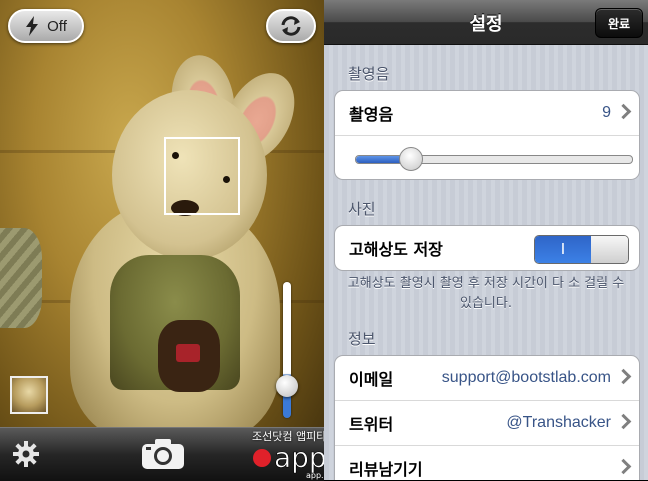 The image size is (648, 481). I want to click on flash-label: Off, so click(57, 26).